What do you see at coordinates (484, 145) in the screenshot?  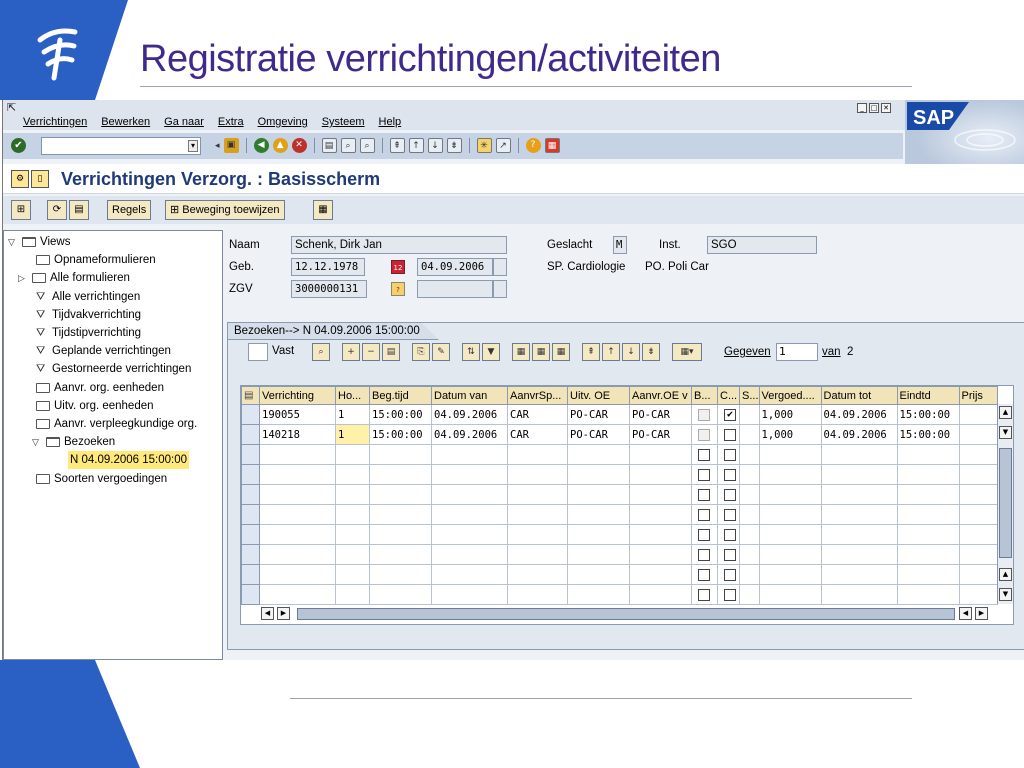 I see `new-session-icon: ✳` at bounding box center [484, 145].